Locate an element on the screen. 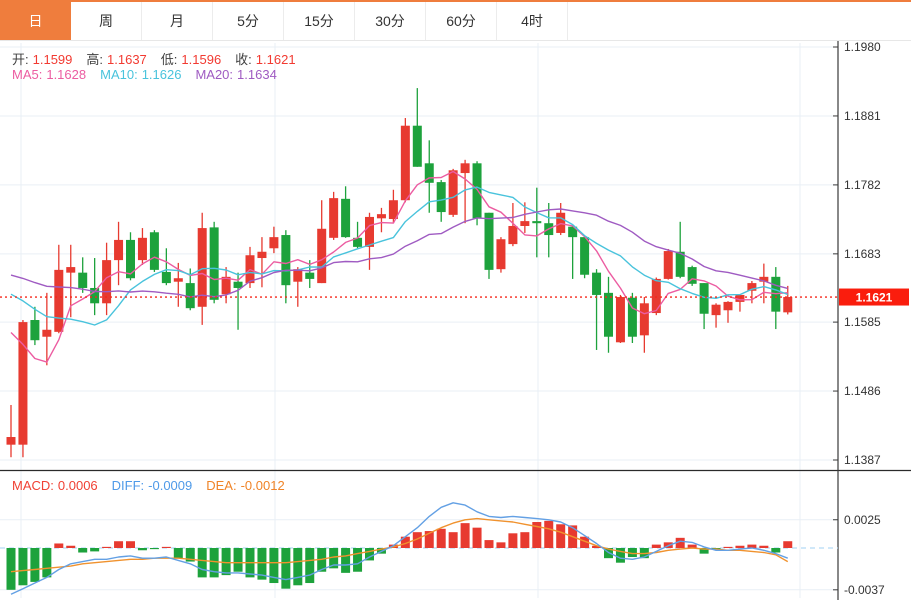 The height and width of the screenshot is (600, 911). diff-value: -0.0009 is located at coordinates (170, 485).